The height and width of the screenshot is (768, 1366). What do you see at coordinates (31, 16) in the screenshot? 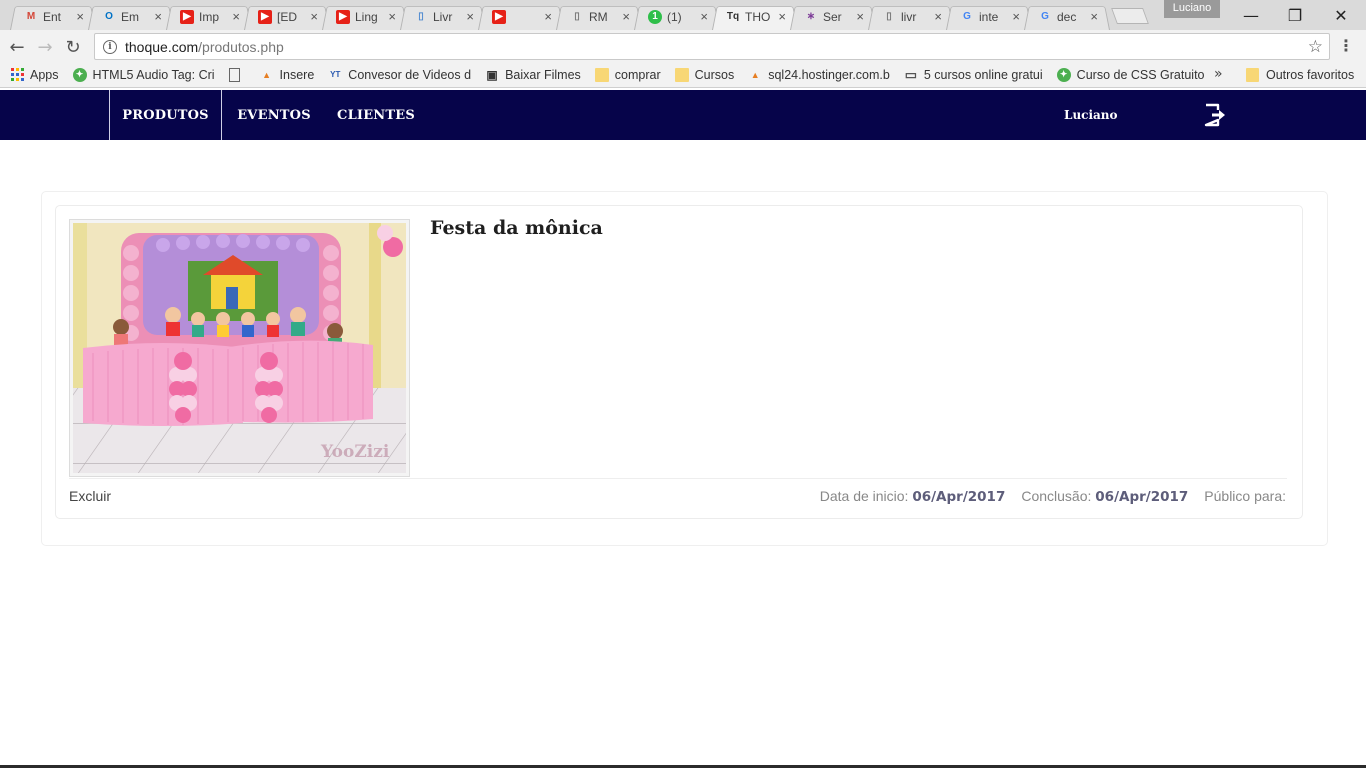
I see `gmail-icon: M` at bounding box center [31, 16].